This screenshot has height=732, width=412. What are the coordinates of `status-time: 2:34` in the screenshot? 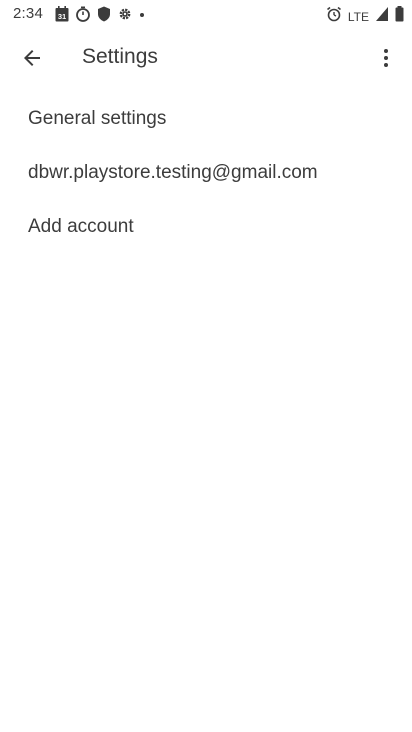 It's located at (28, 13).